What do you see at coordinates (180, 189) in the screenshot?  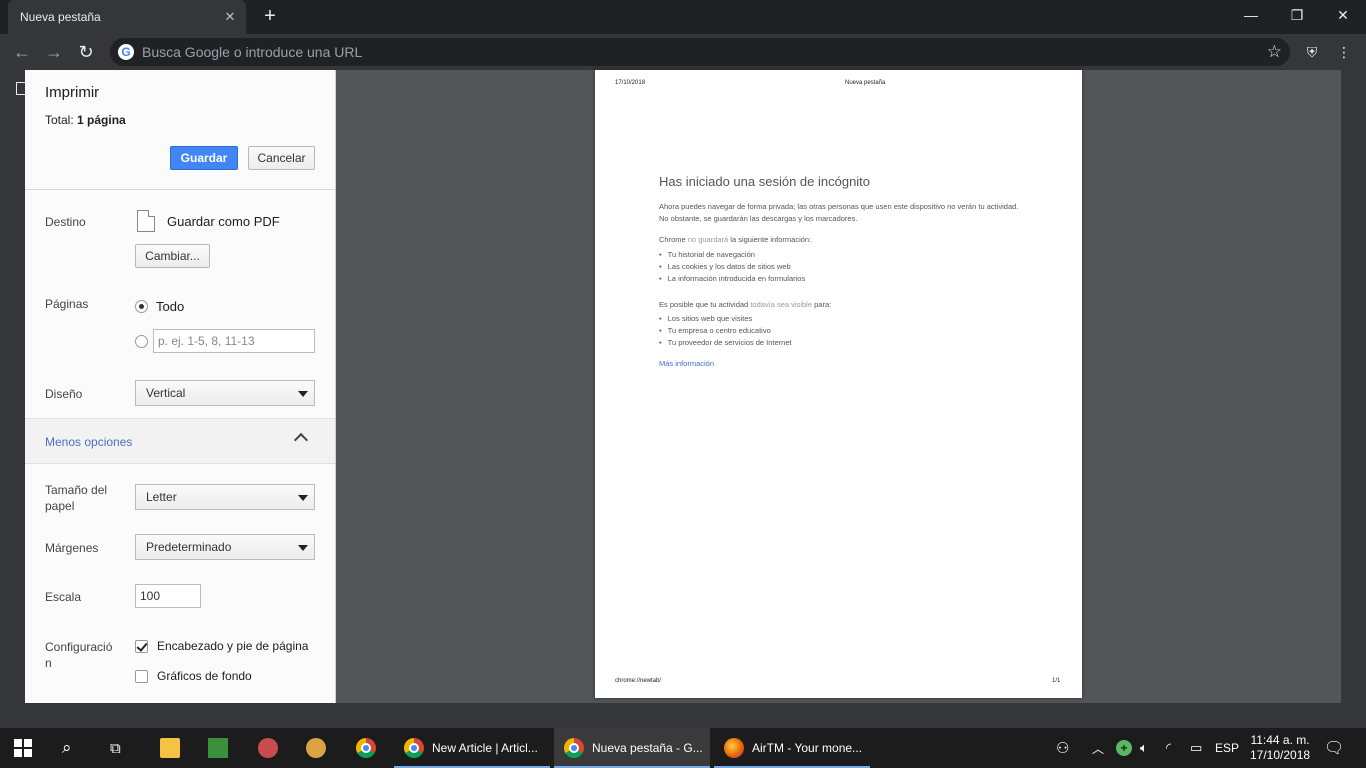 I see `divider` at bounding box center [180, 189].